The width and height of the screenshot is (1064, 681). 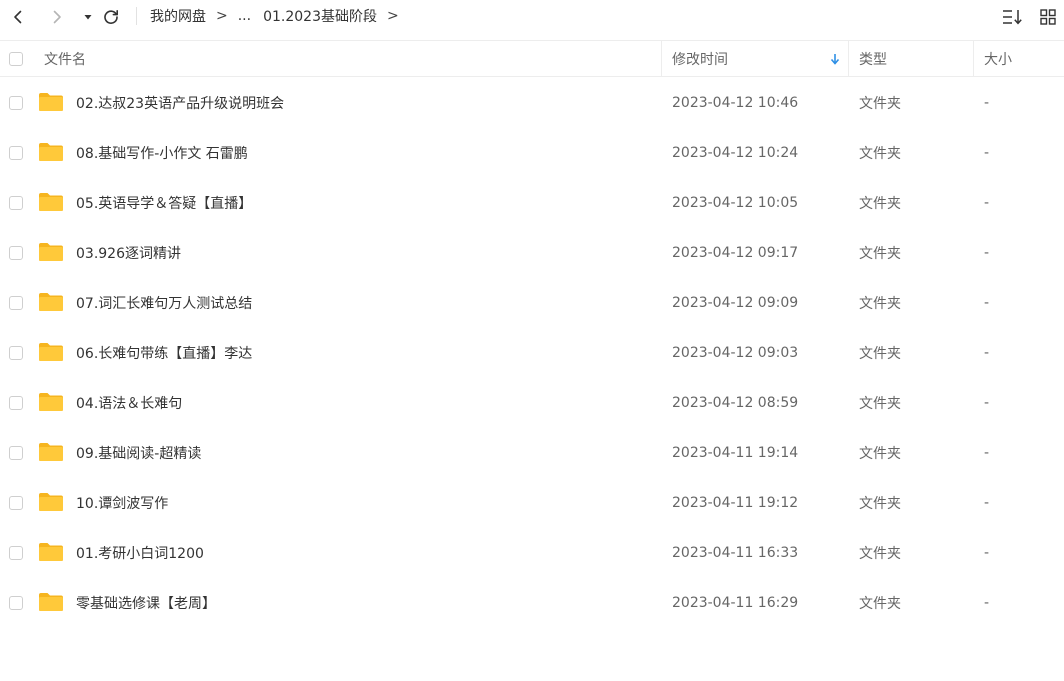 What do you see at coordinates (735, 403) in the screenshot?
I see `file-modified: 2023-04-12 08:59` at bounding box center [735, 403].